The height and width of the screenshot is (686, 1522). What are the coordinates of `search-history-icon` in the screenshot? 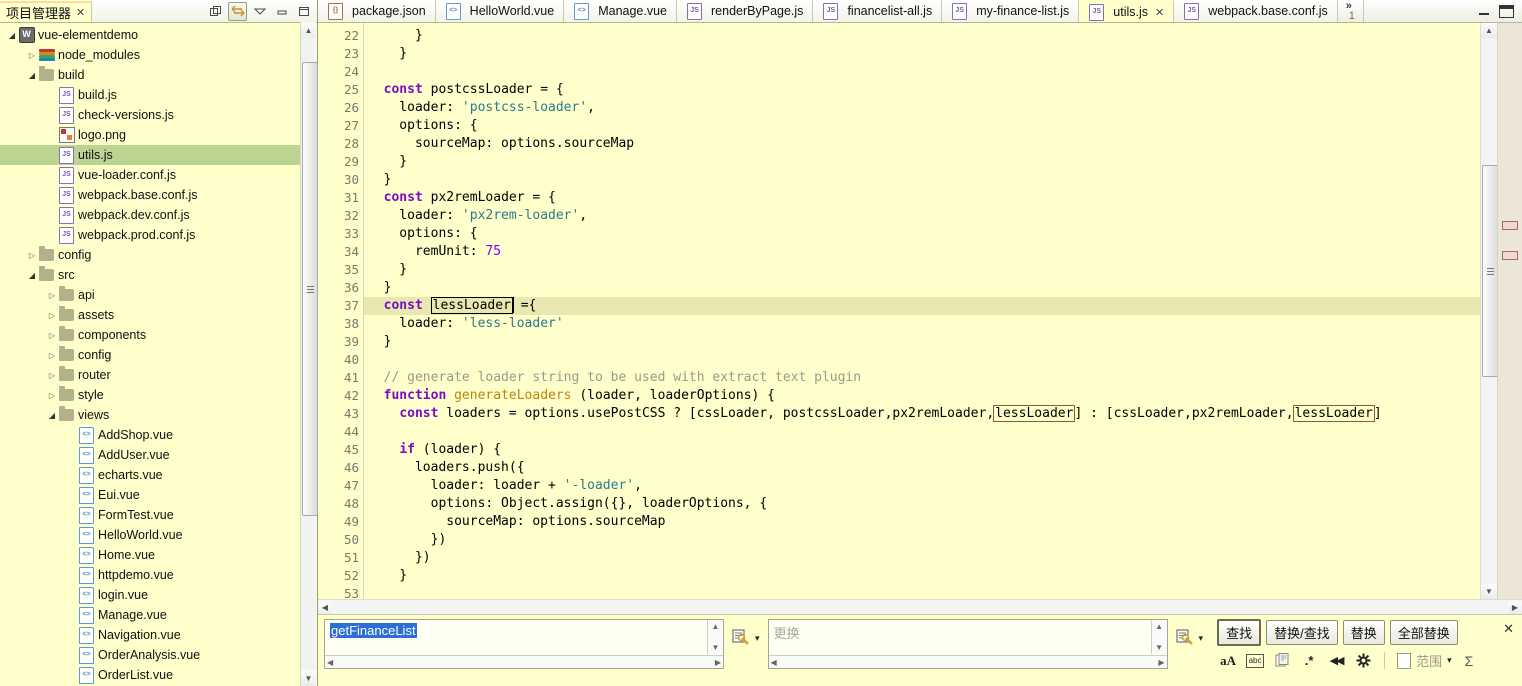 It's located at (742, 638).